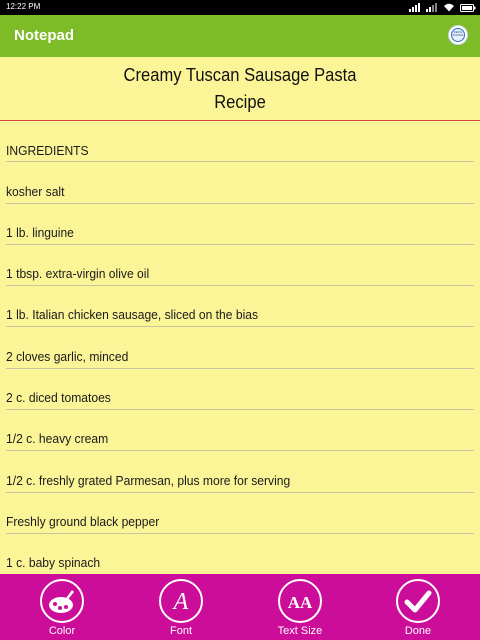 This screenshot has width=480, height=640. I want to click on color-button: Color, so click(62, 609).